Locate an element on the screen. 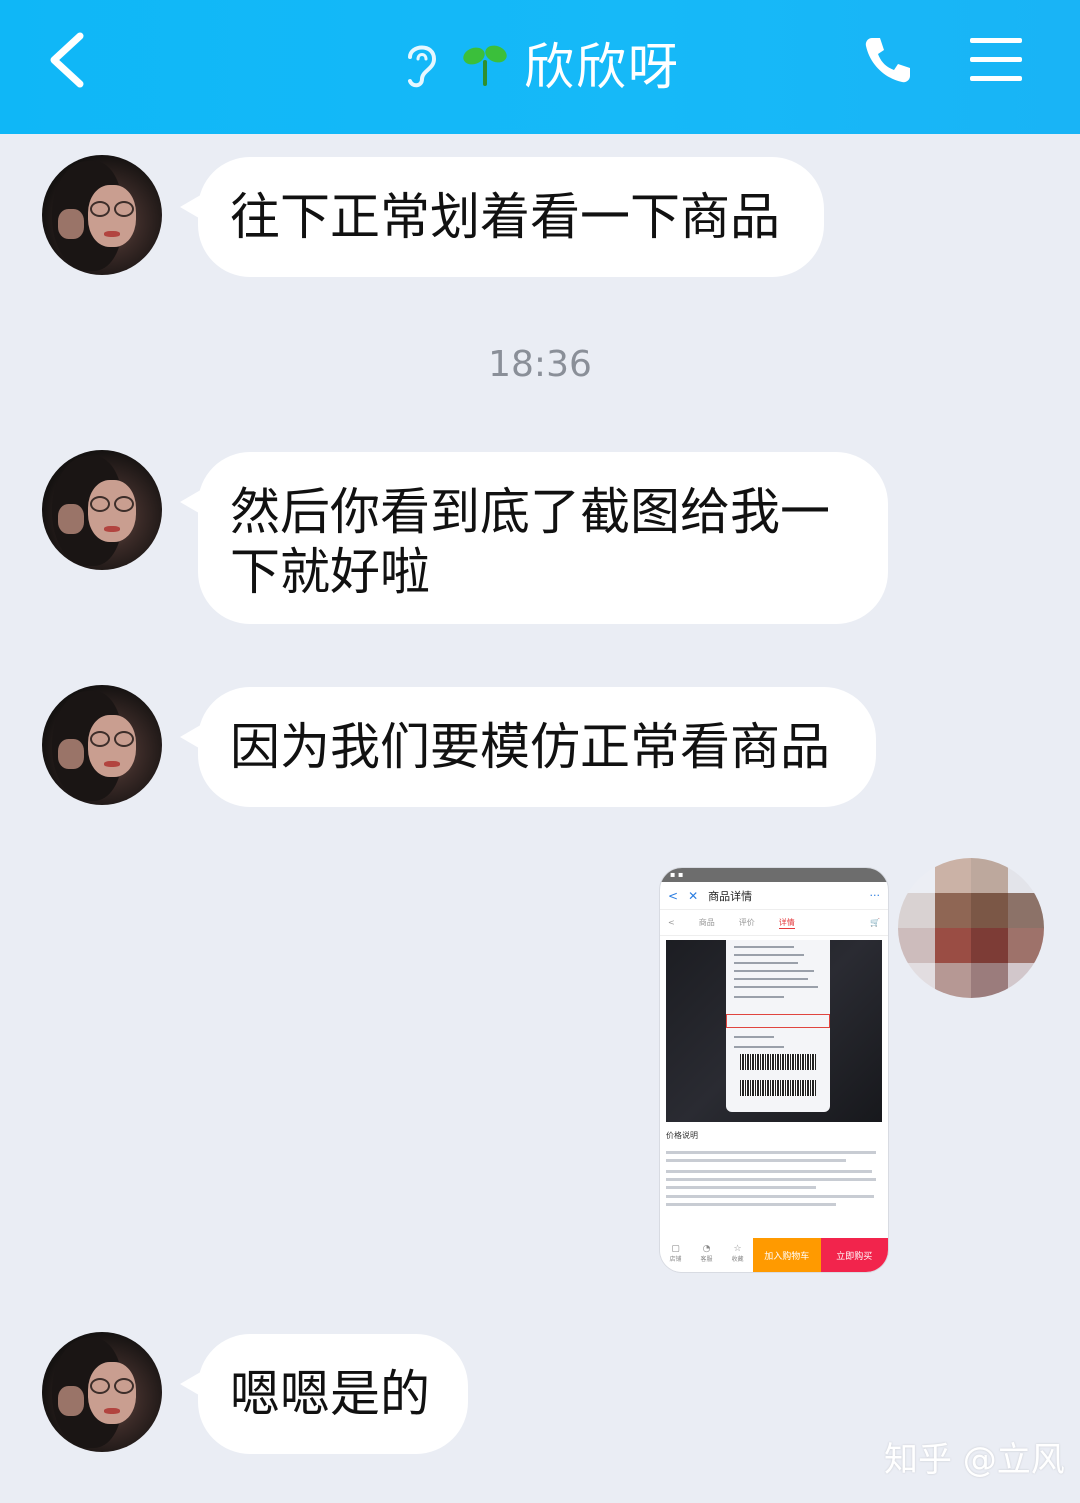 Image resolution: width=1080 pixels, height=1503 pixels. clothing-tag is located at coordinates (778, 1026).